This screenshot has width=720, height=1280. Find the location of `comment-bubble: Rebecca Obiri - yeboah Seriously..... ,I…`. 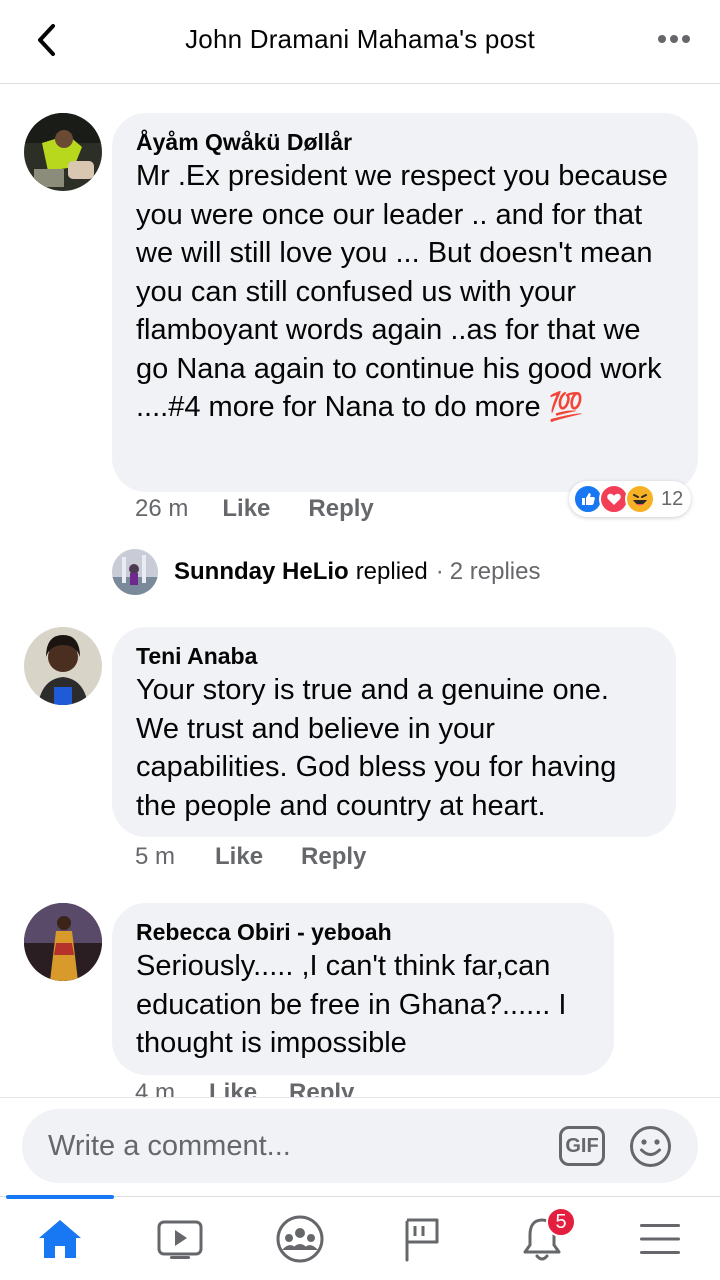

comment-bubble: Rebecca Obiri - yeboah Seriously..... ,I… is located at coordinates (363, 989).